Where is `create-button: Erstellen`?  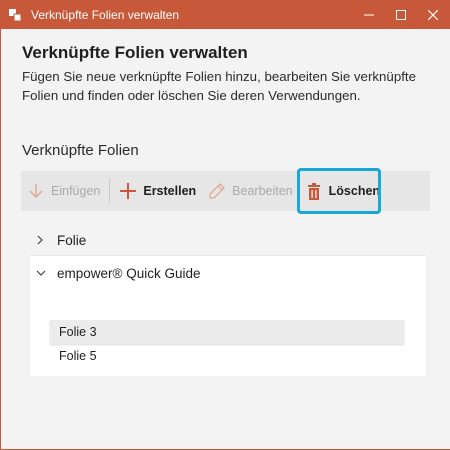 create-button: Erstellen is located at coordinates (157, 191).